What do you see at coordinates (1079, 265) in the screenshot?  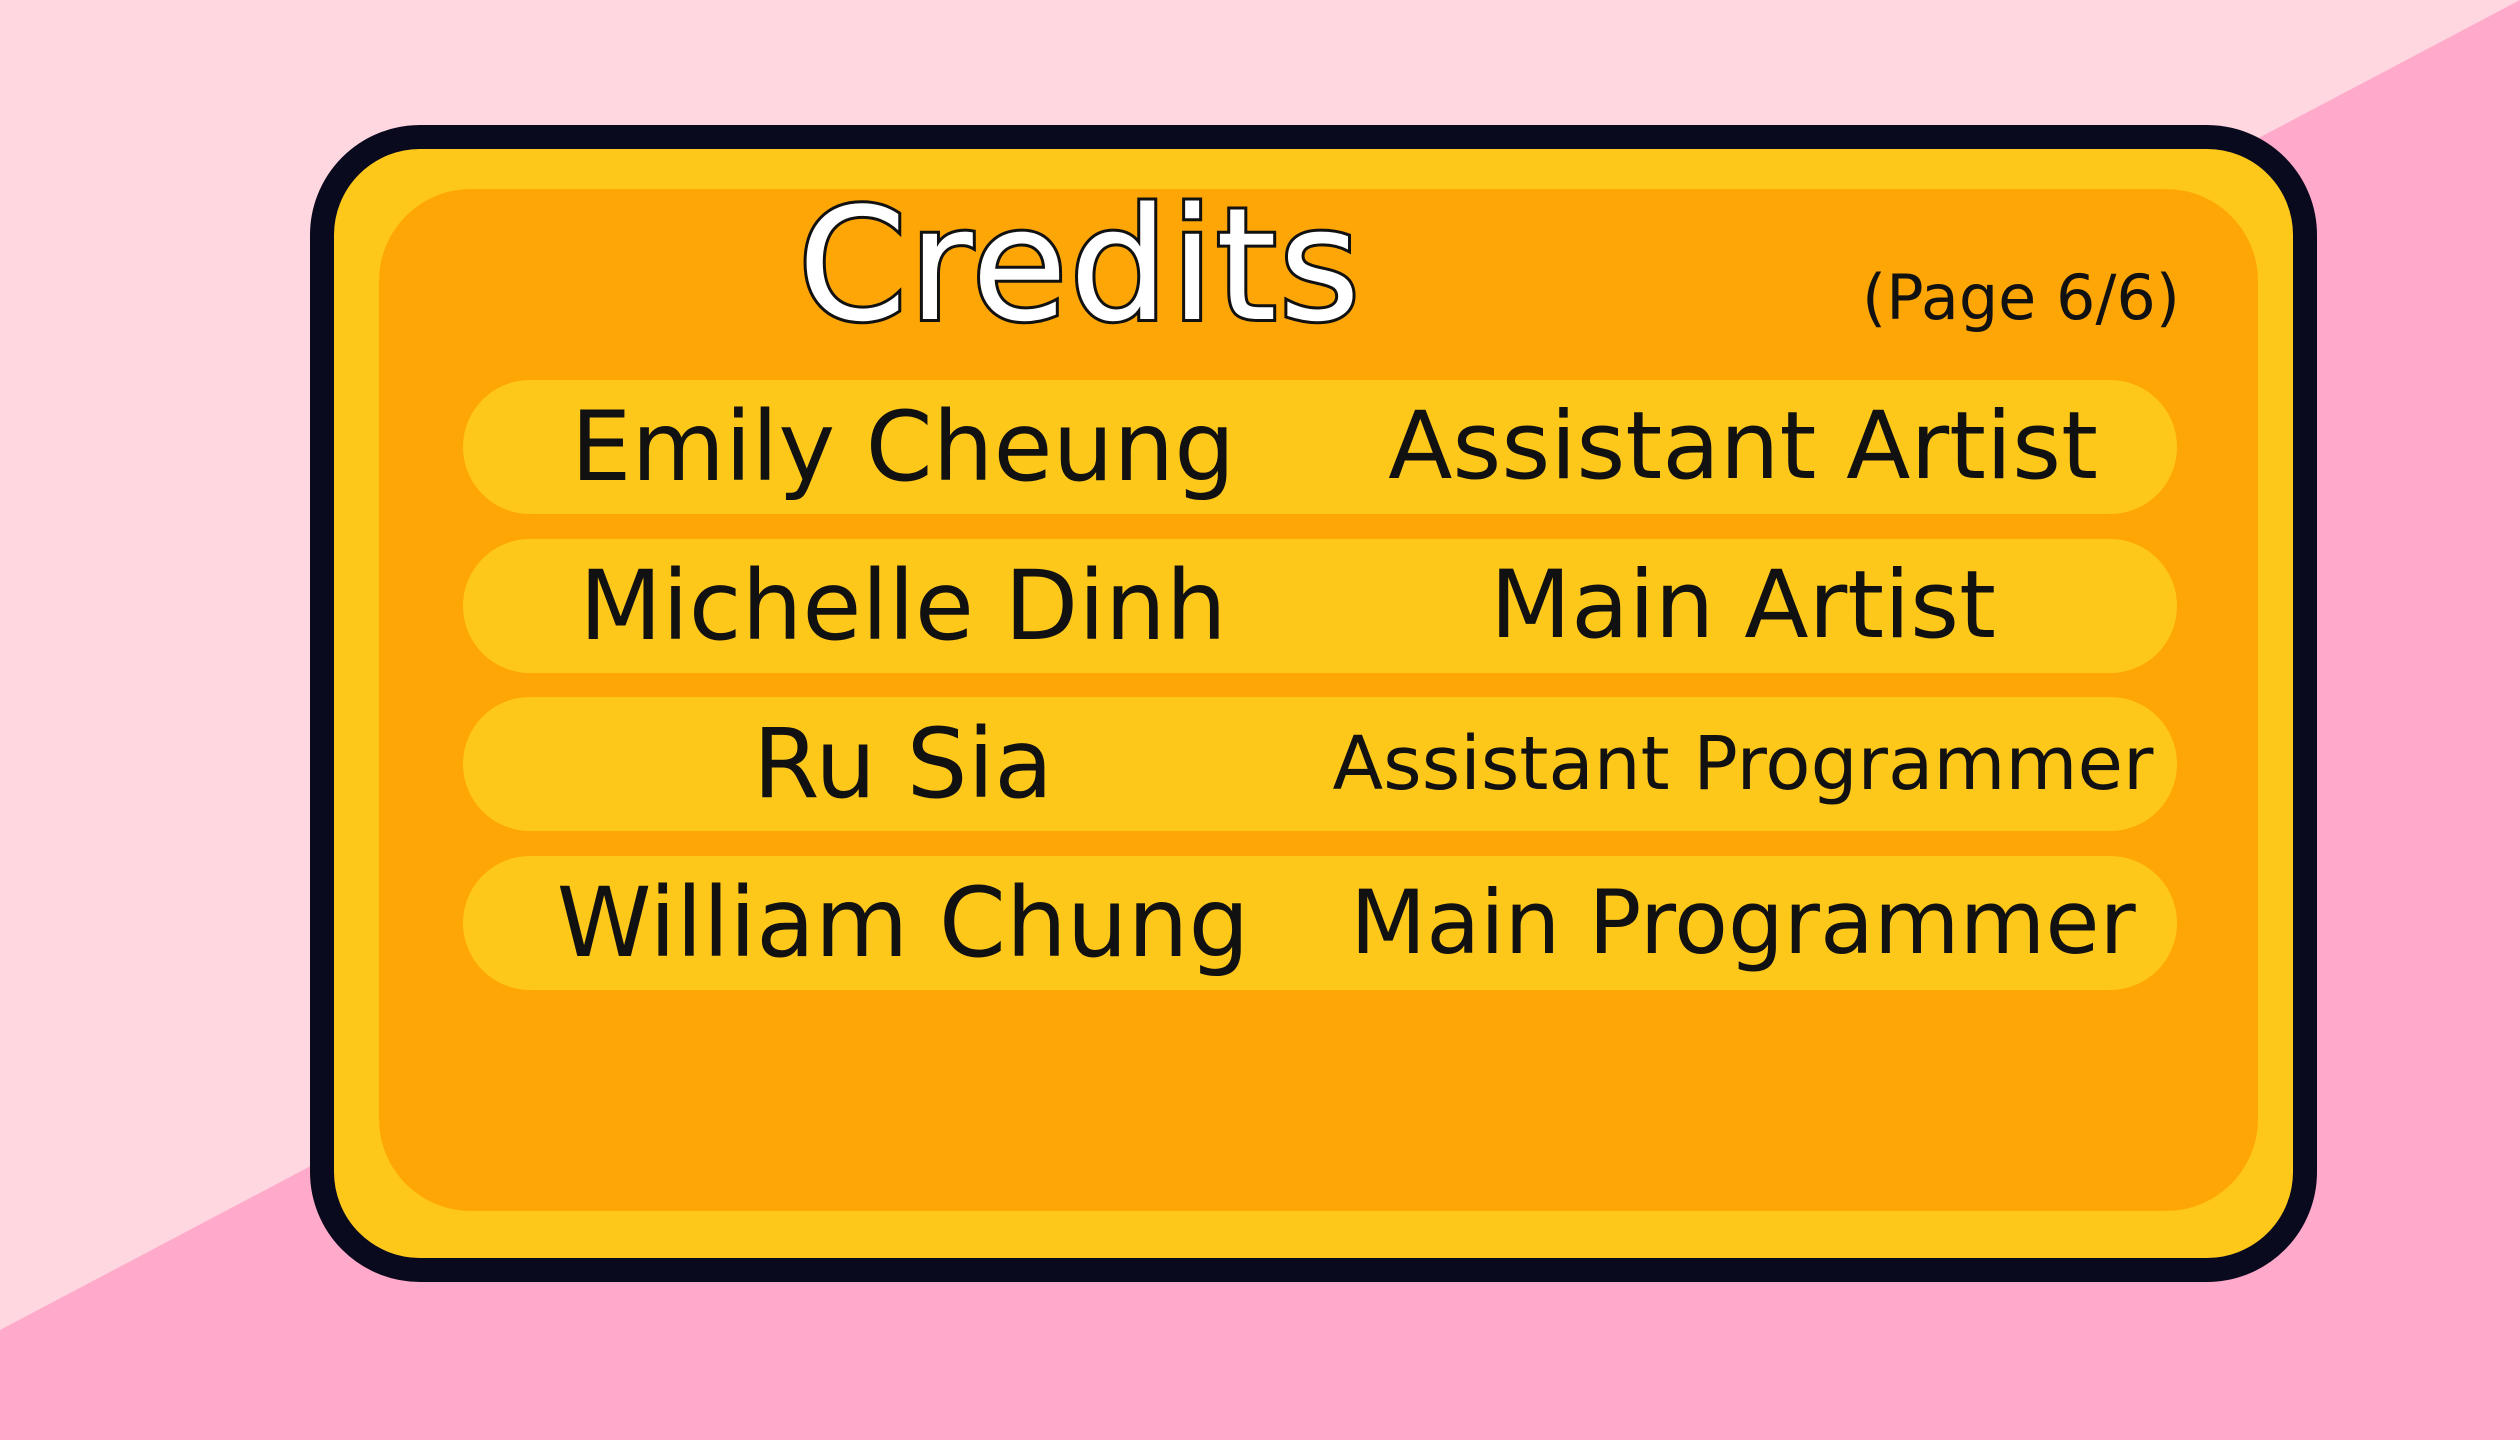 I see `page-title: Credits` at bounding box center [1079, 265].